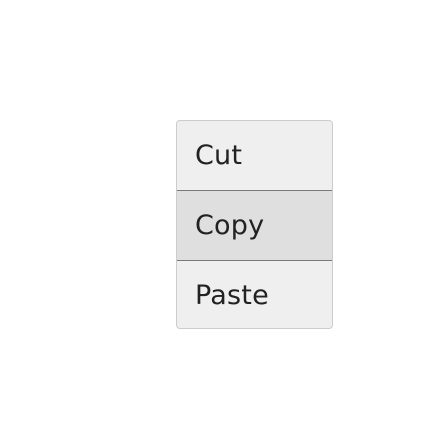 The height and width of the screenshot is (424, 442). I want to click on menu-item-paste: Paste, so click(254, 294).